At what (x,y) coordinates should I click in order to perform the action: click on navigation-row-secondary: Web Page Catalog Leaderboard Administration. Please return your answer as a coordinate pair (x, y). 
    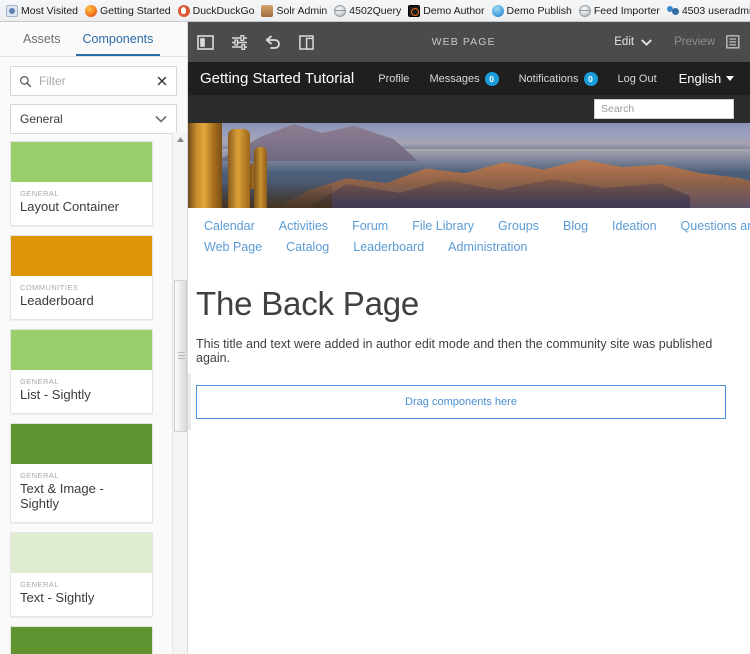
    Looking at the image, I should click on (469, 247).